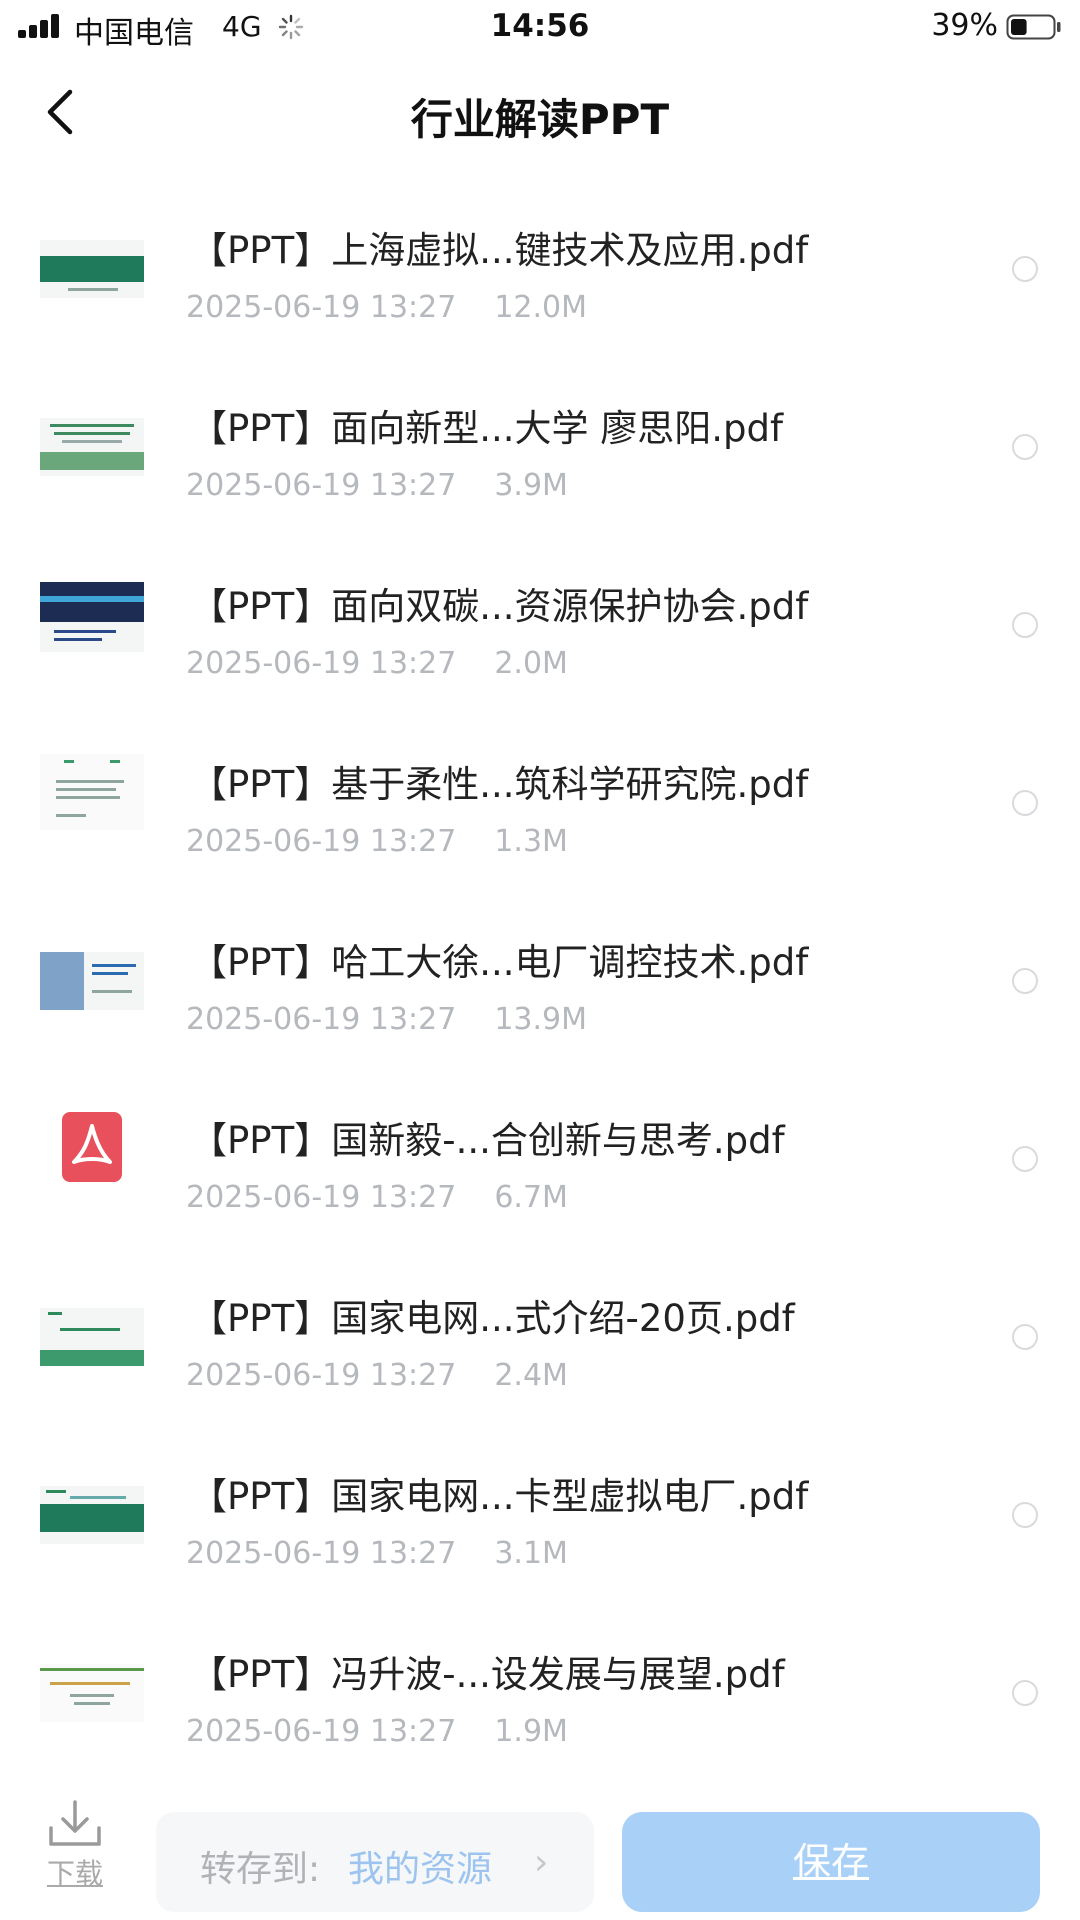 This screenshot has width=1080, height=1920. I want to click on file-name: 【PPT】国家电网...卡型虚拟电厂.pdf, so click(499, 1496).